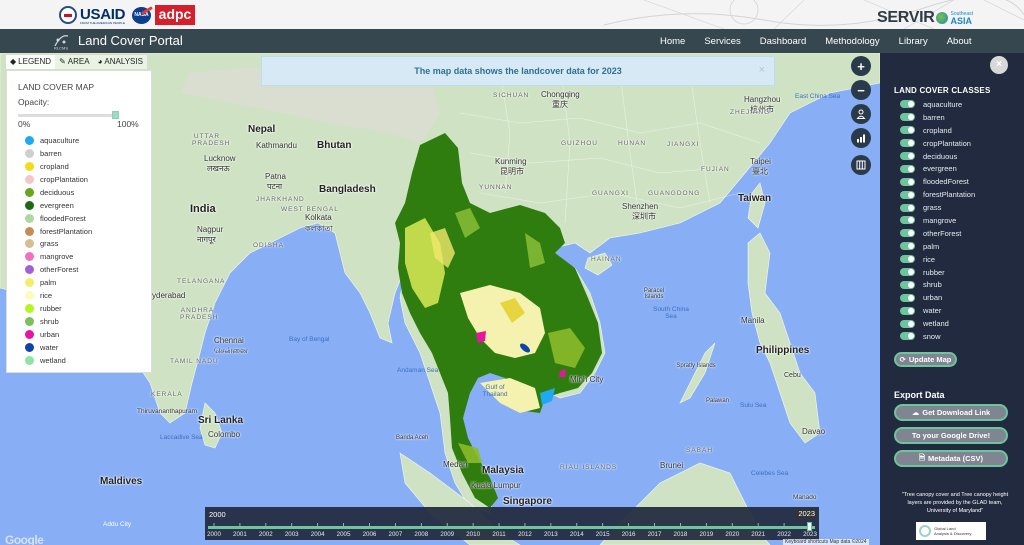 This screenshot has height=545, width=1024. What do you see at coordinates (61, 41) in the screenshot?
I see `rlcms-logo-icon: RLCMS` at bounding box center [61, 41].